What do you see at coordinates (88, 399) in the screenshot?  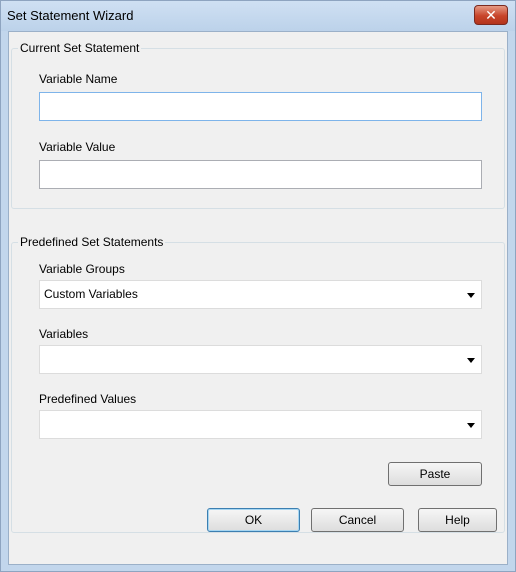 I see `predefined-values-label: Predefined Values` at bounding box center [88, 399].